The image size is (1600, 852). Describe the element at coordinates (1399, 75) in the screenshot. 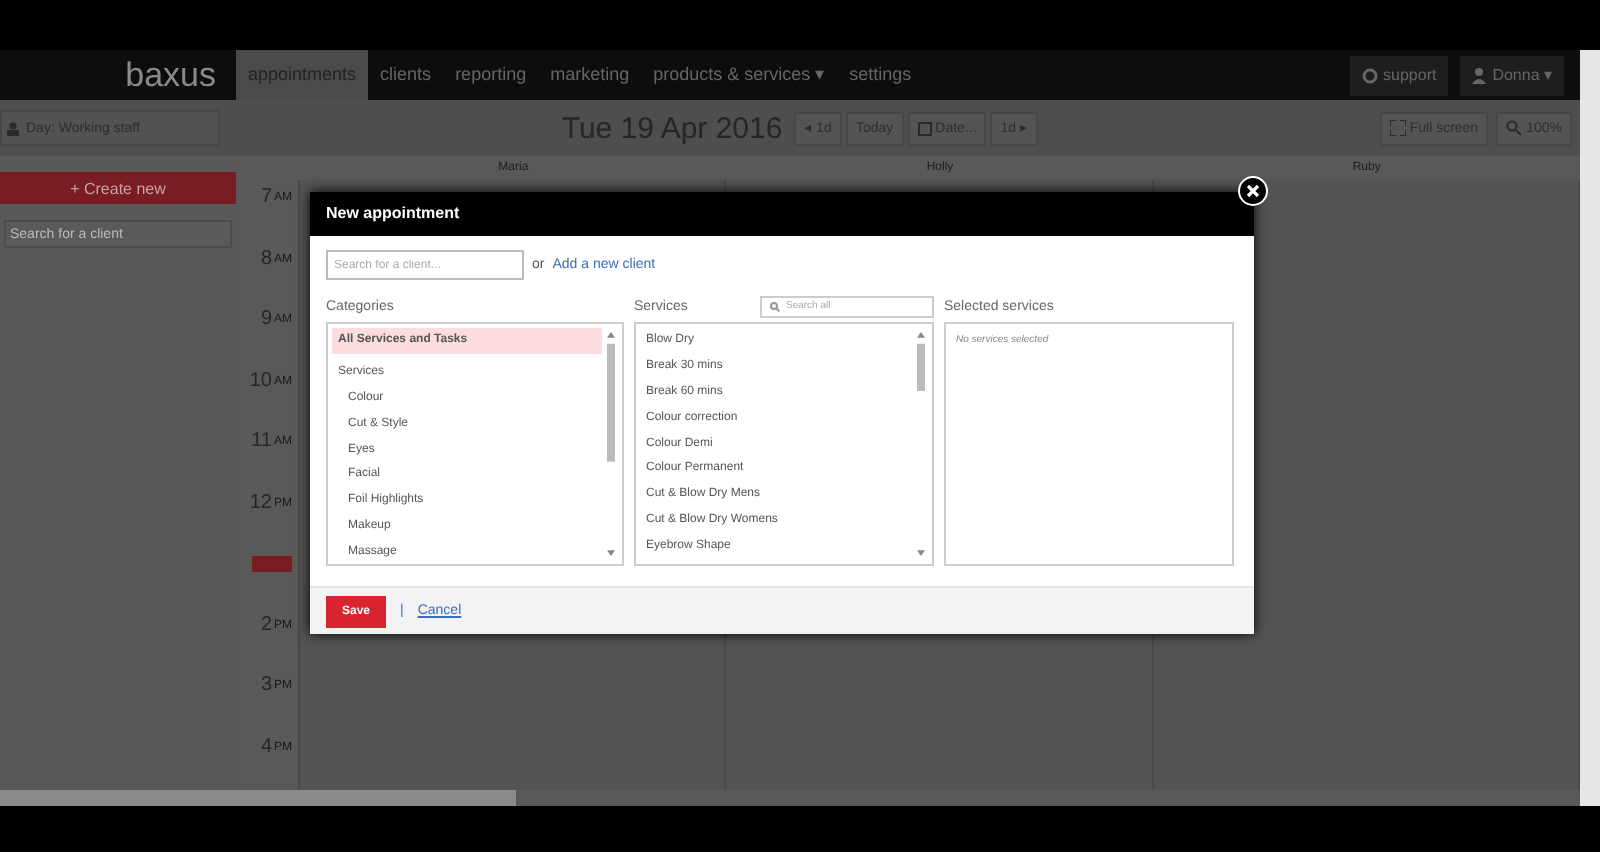

I see `support-button: support` at that location.